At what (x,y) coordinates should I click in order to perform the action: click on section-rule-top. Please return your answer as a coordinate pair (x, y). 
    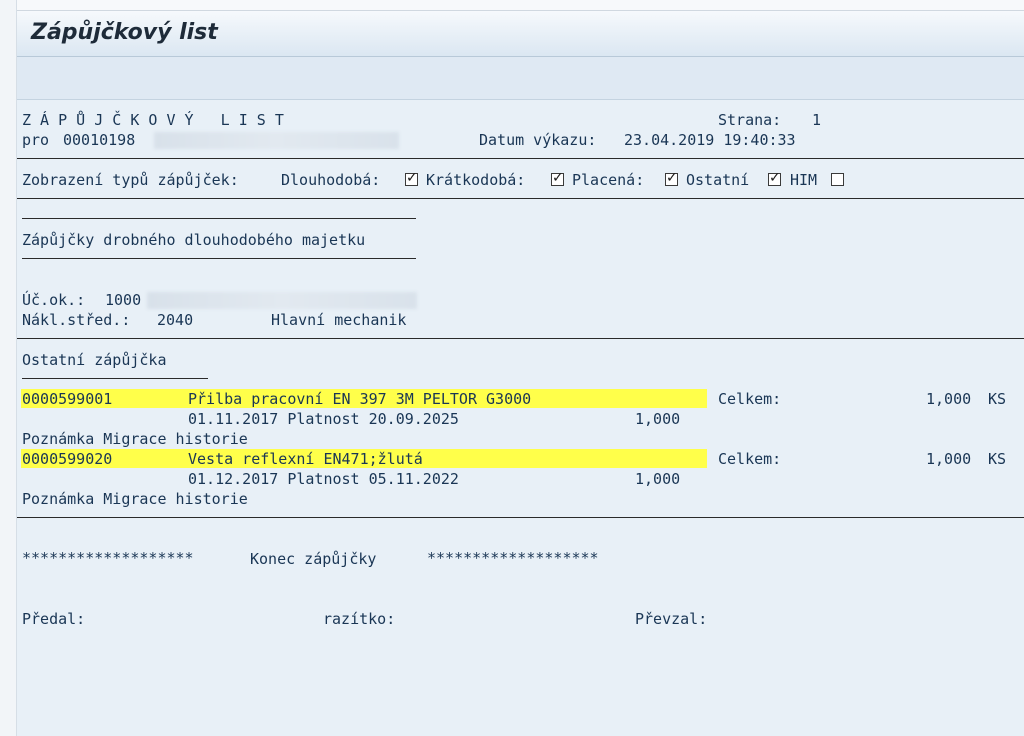
    Looking at the image, I should click on (219, 218).